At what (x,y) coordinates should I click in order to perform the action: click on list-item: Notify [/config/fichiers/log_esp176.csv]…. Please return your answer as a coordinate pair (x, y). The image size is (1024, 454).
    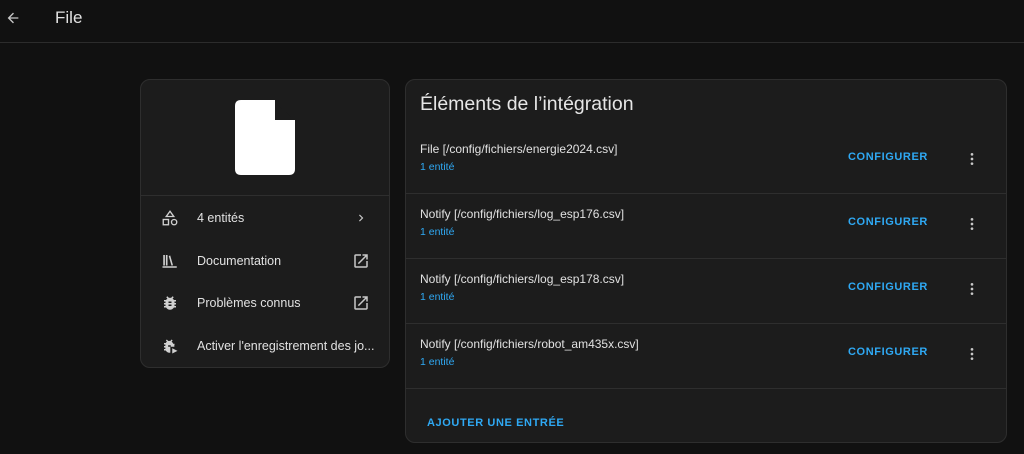
    Looking at the image, I should click on (706, 226).